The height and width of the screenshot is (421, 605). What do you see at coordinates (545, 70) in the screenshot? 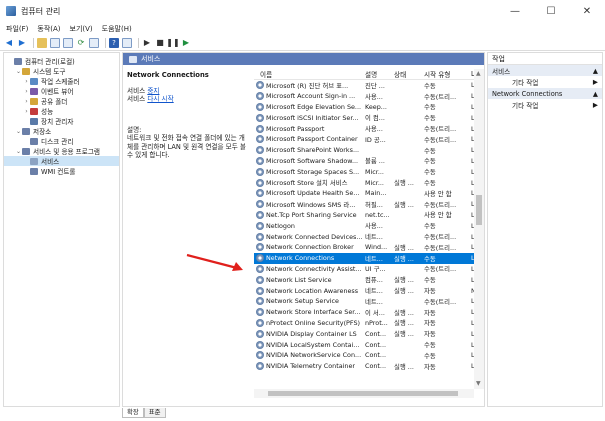
I see `actions-section-services: 서비스 ▲` at bounding box center [545, 70].